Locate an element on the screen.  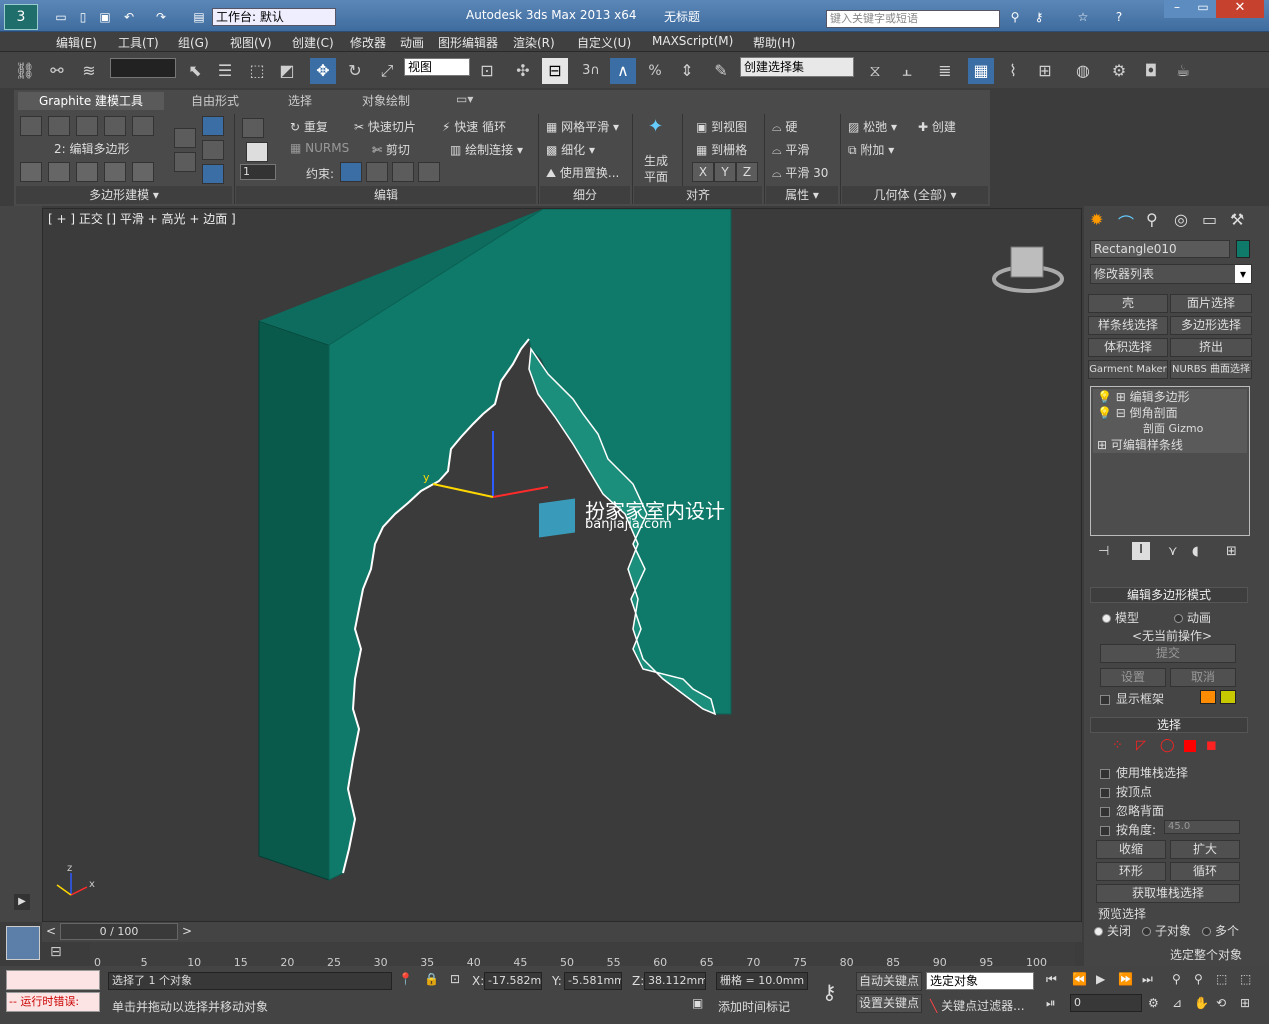
menu-view: 视图(V) is located at coordinates (251, 42).